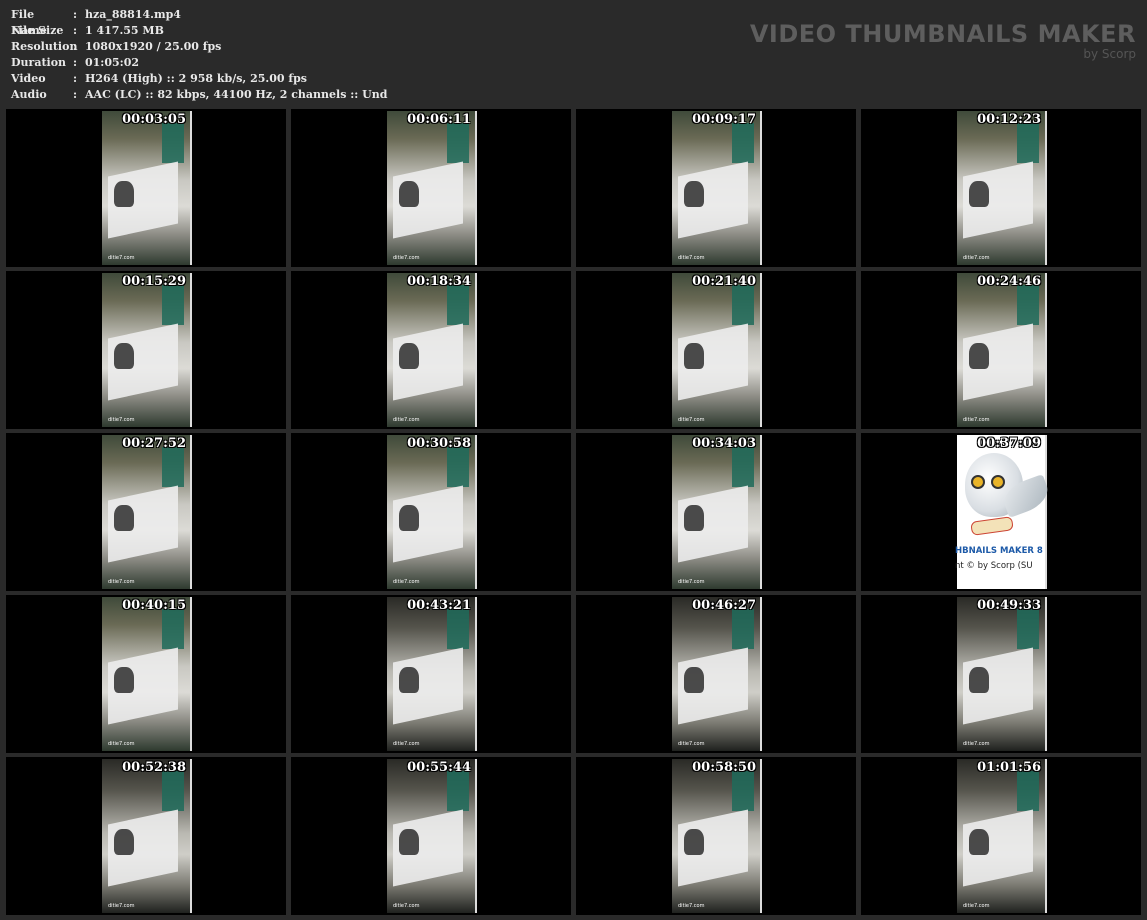  Describe the element at coordinates (199, 47) in the screenshot. I see `meta-row-resolution: Resolution:1080x1920 / 25.00 fps` at that location.